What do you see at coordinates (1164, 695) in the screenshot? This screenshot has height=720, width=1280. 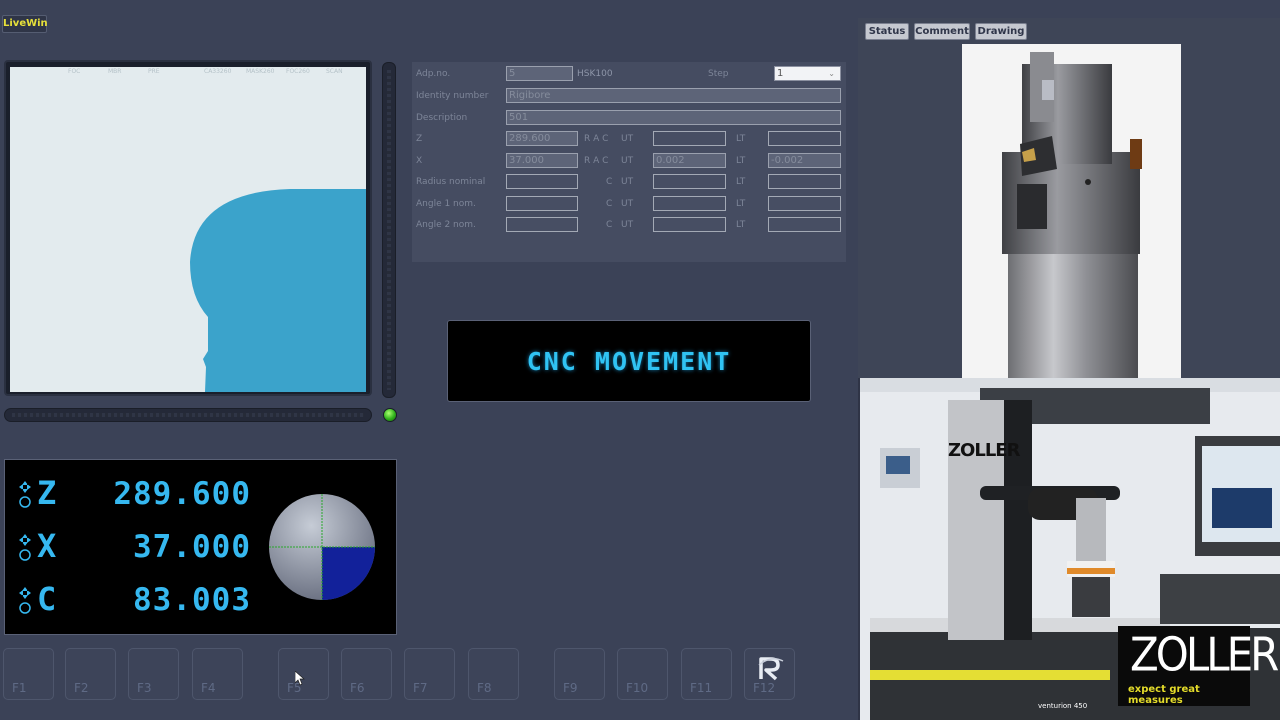 I see `brand-slogan: expect great measures` at bounding box center [1164, 695].